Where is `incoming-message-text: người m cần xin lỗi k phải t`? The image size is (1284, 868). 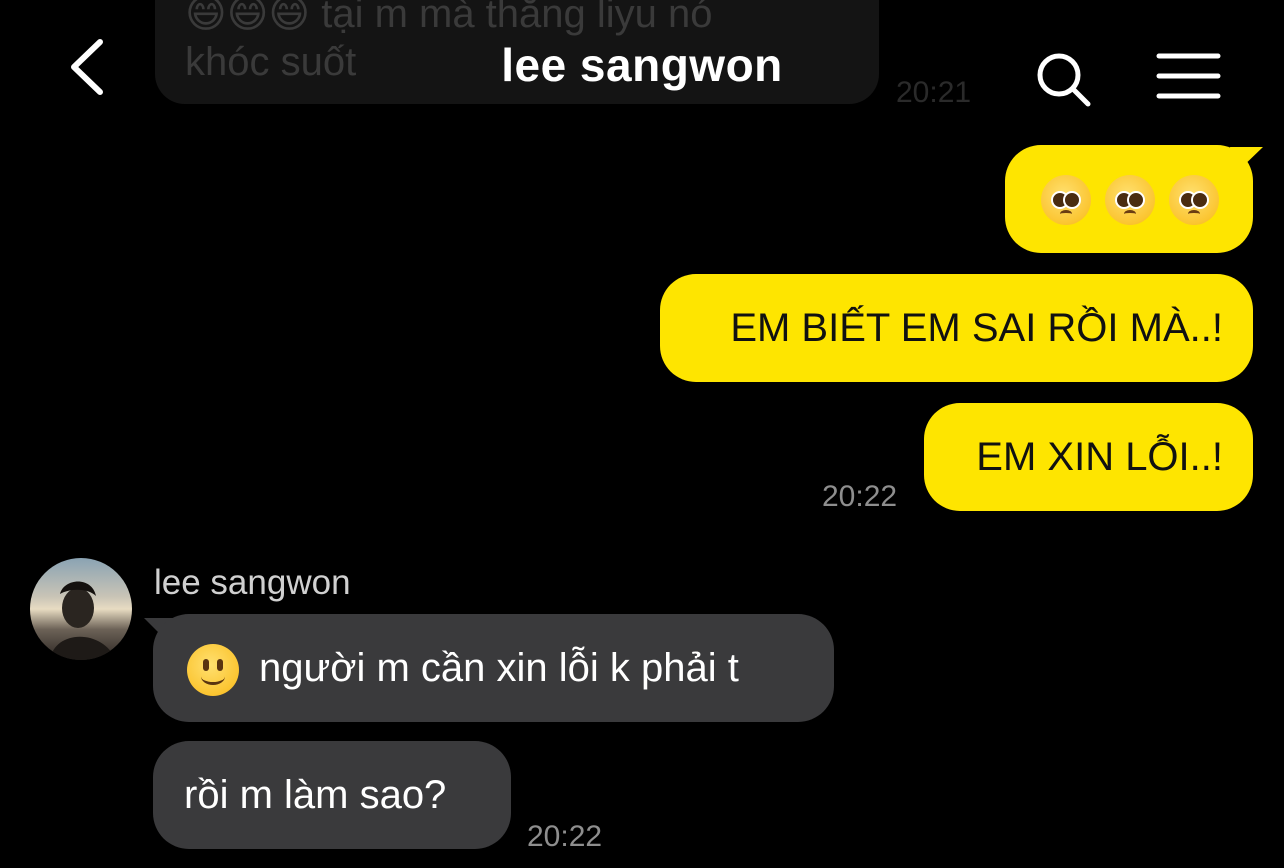
incoming-message-text: người m cần xin lỗi k phải t is located at coordinates (499, 668).